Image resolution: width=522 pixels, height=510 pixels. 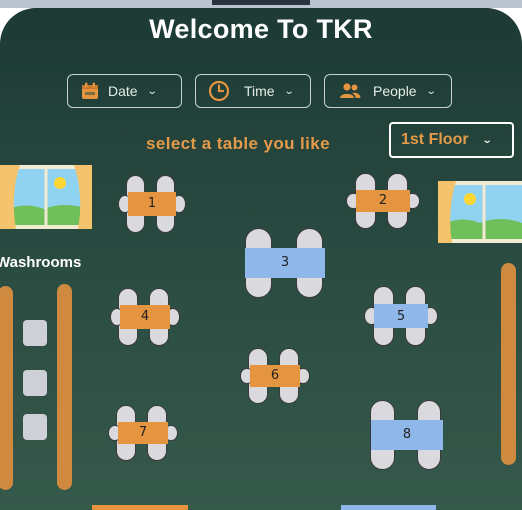 I want to click on calendar-icon, so click(x=90, y=90).